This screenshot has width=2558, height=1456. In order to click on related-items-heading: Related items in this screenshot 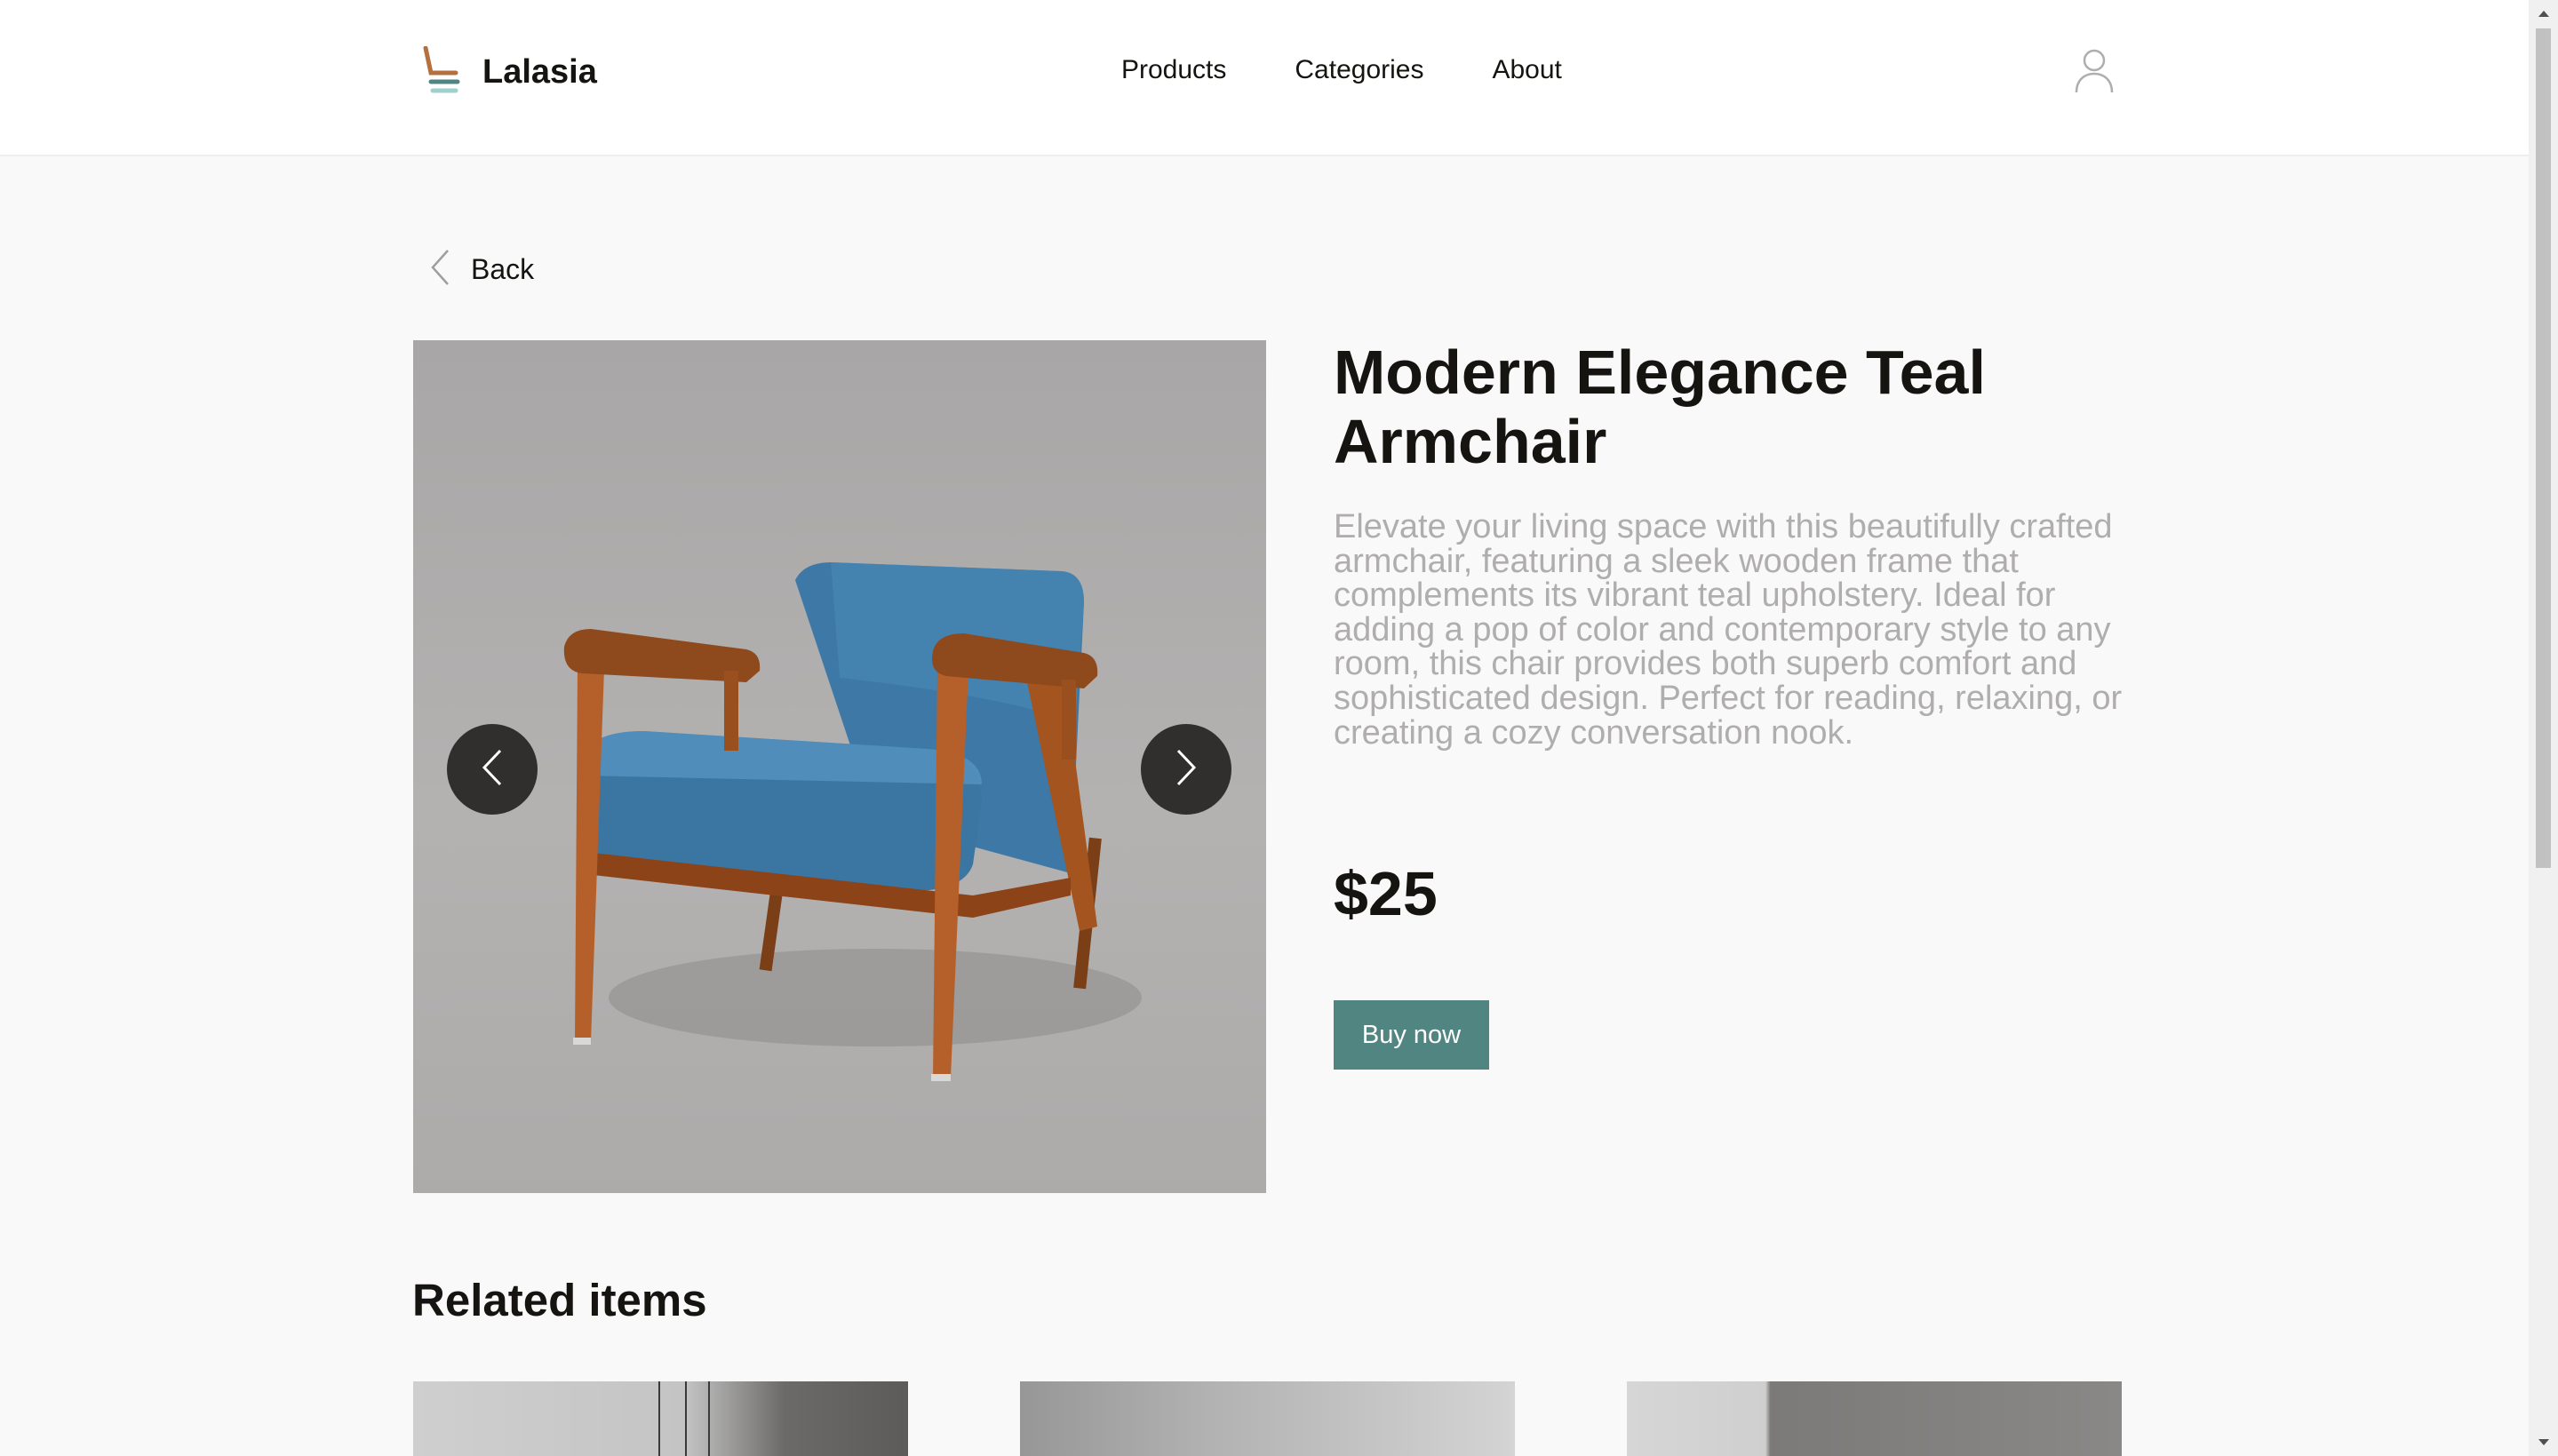, I will do `click(559, 1300)`.